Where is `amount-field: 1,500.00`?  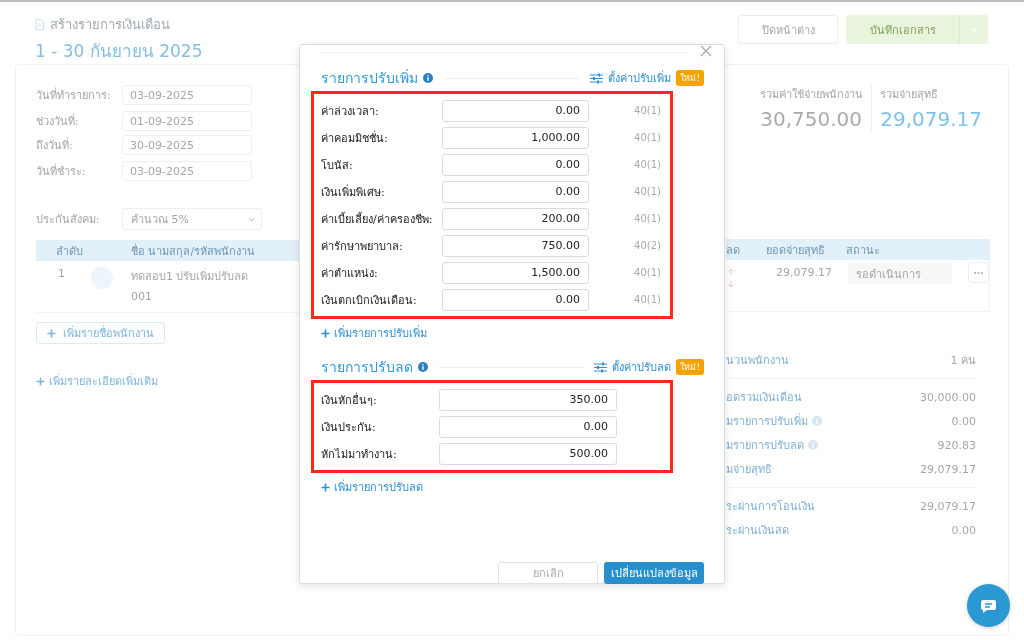
amount-field: 1,500.00 is located at coordinates (516, 272).